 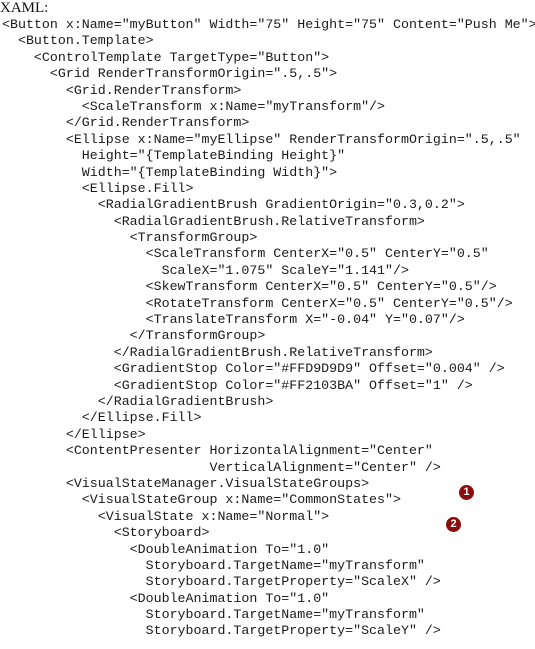 What do you see at coordinates (194, 106) in the screenshot?
I see `code-line: <ScaleTransform x:Name="myTransform"/>` at bounding box center [194, 106].